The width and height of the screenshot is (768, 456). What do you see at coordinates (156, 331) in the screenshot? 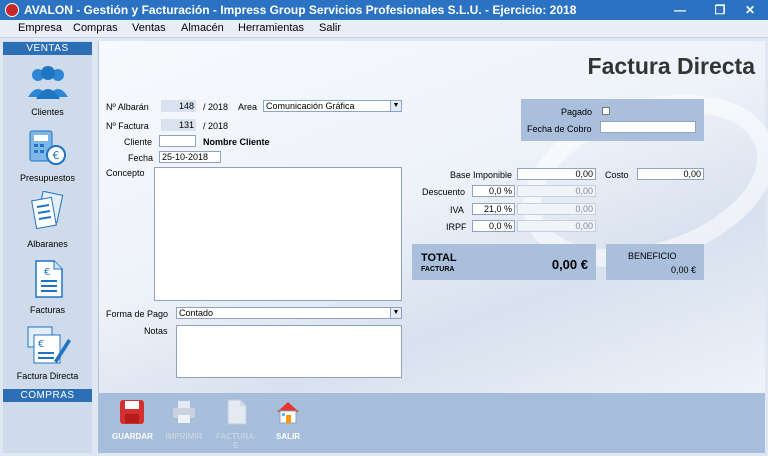
I see `notas-label: Notas` at bounding box center [156, 331].